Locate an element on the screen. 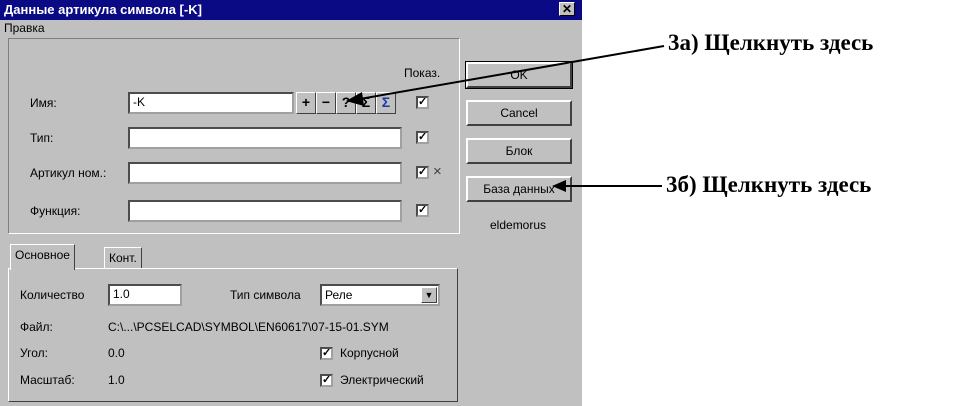  annotation-a: 3а) Щелкнуть здесь is located at coordinates (771, 42).